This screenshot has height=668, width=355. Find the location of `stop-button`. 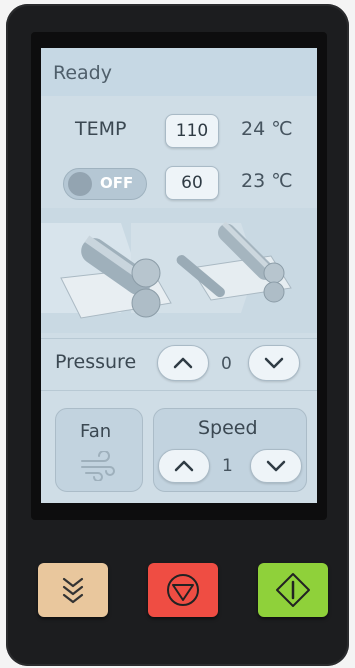

stop-button is located at coordinates (183, 590).